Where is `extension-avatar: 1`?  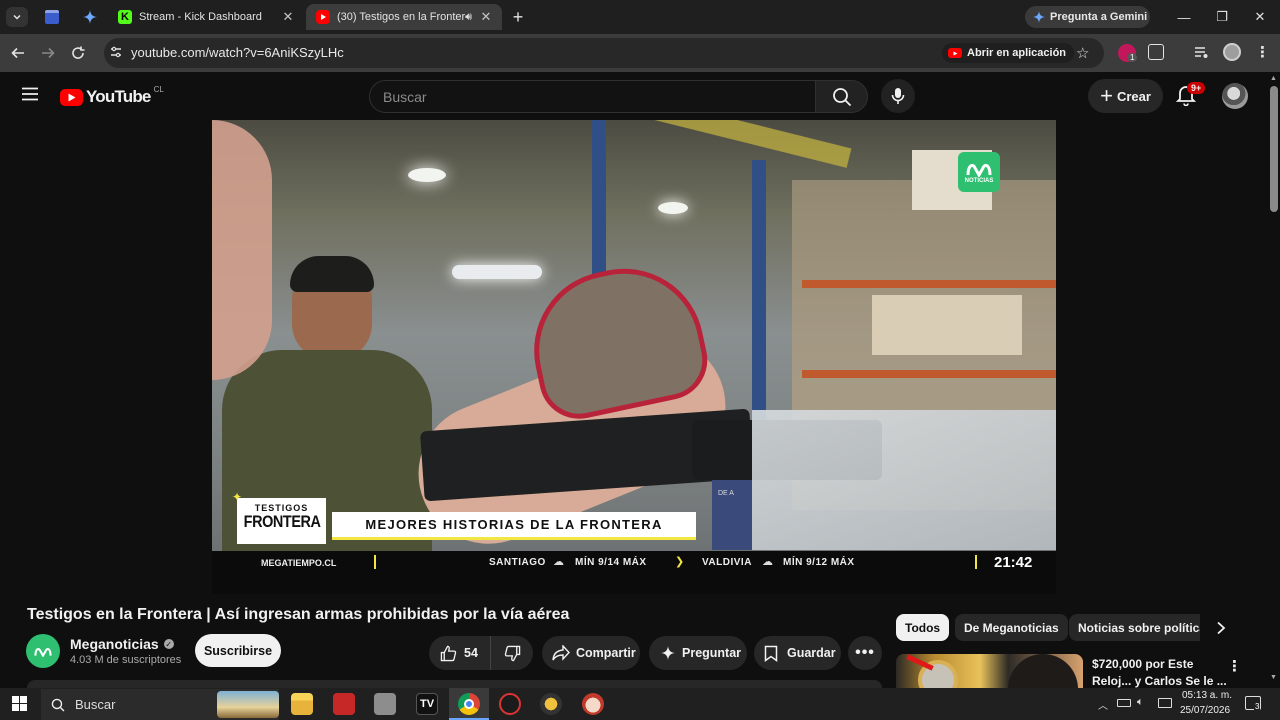 extension-avatar: 1 is located at coordinates (1128, 53).